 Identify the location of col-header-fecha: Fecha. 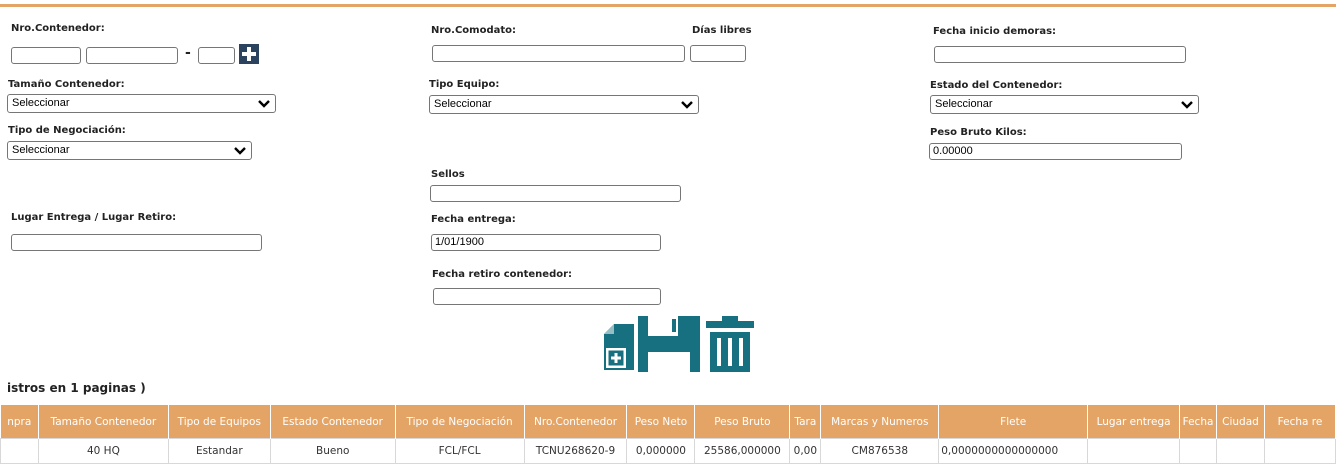
(1198, 422).